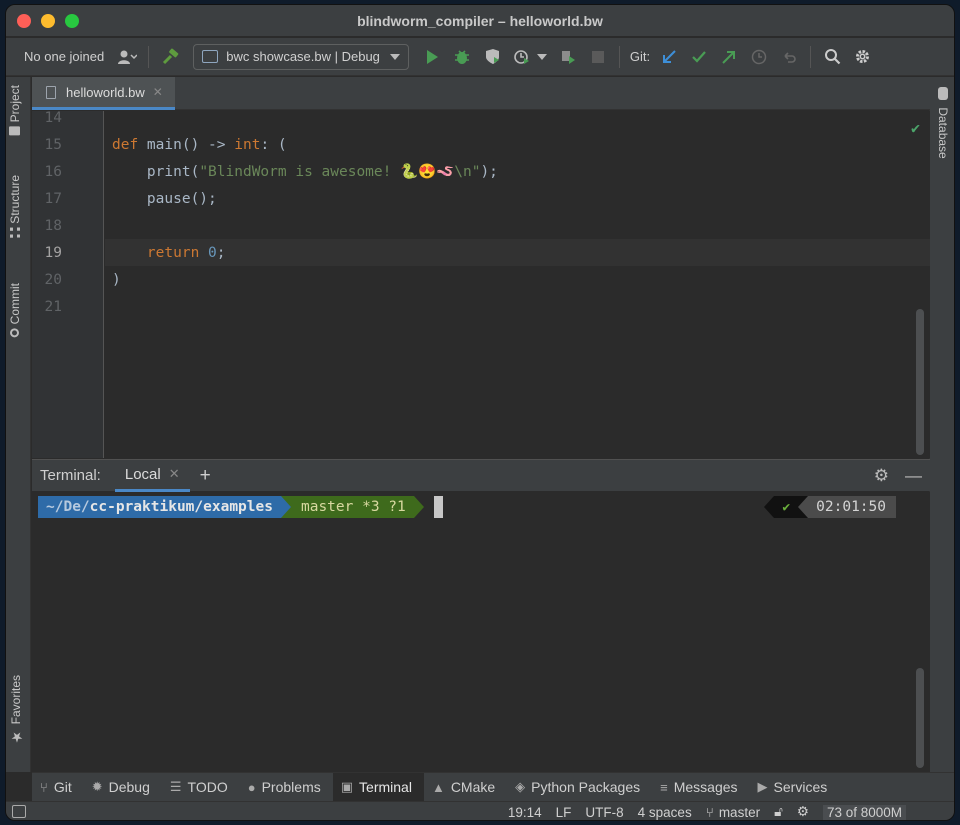  I want to click on code-line: 17 pause();, so click(481, 198).